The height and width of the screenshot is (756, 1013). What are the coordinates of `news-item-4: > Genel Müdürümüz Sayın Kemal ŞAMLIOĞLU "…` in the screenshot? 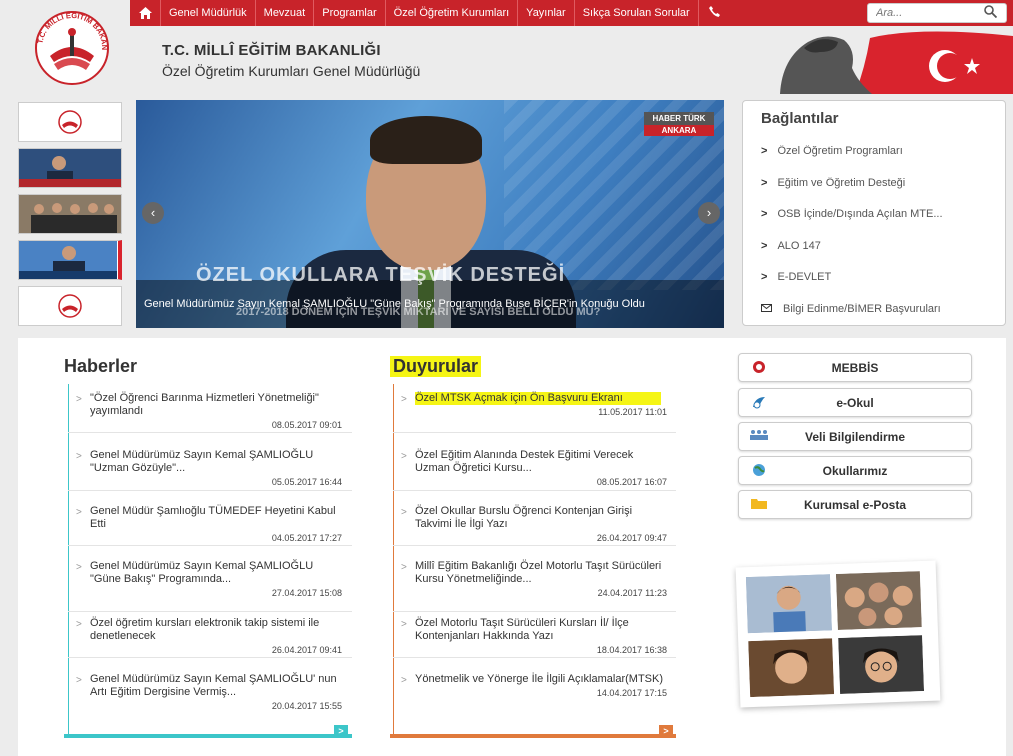 It's located at (209, 580).